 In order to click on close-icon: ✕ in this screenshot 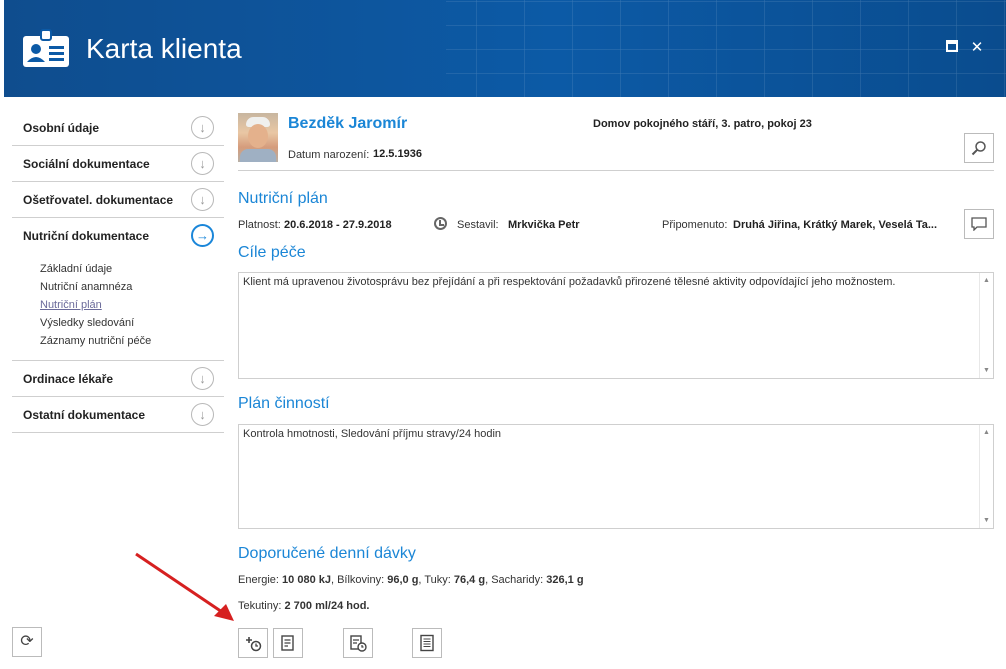, I will do `click(977, 48)`.